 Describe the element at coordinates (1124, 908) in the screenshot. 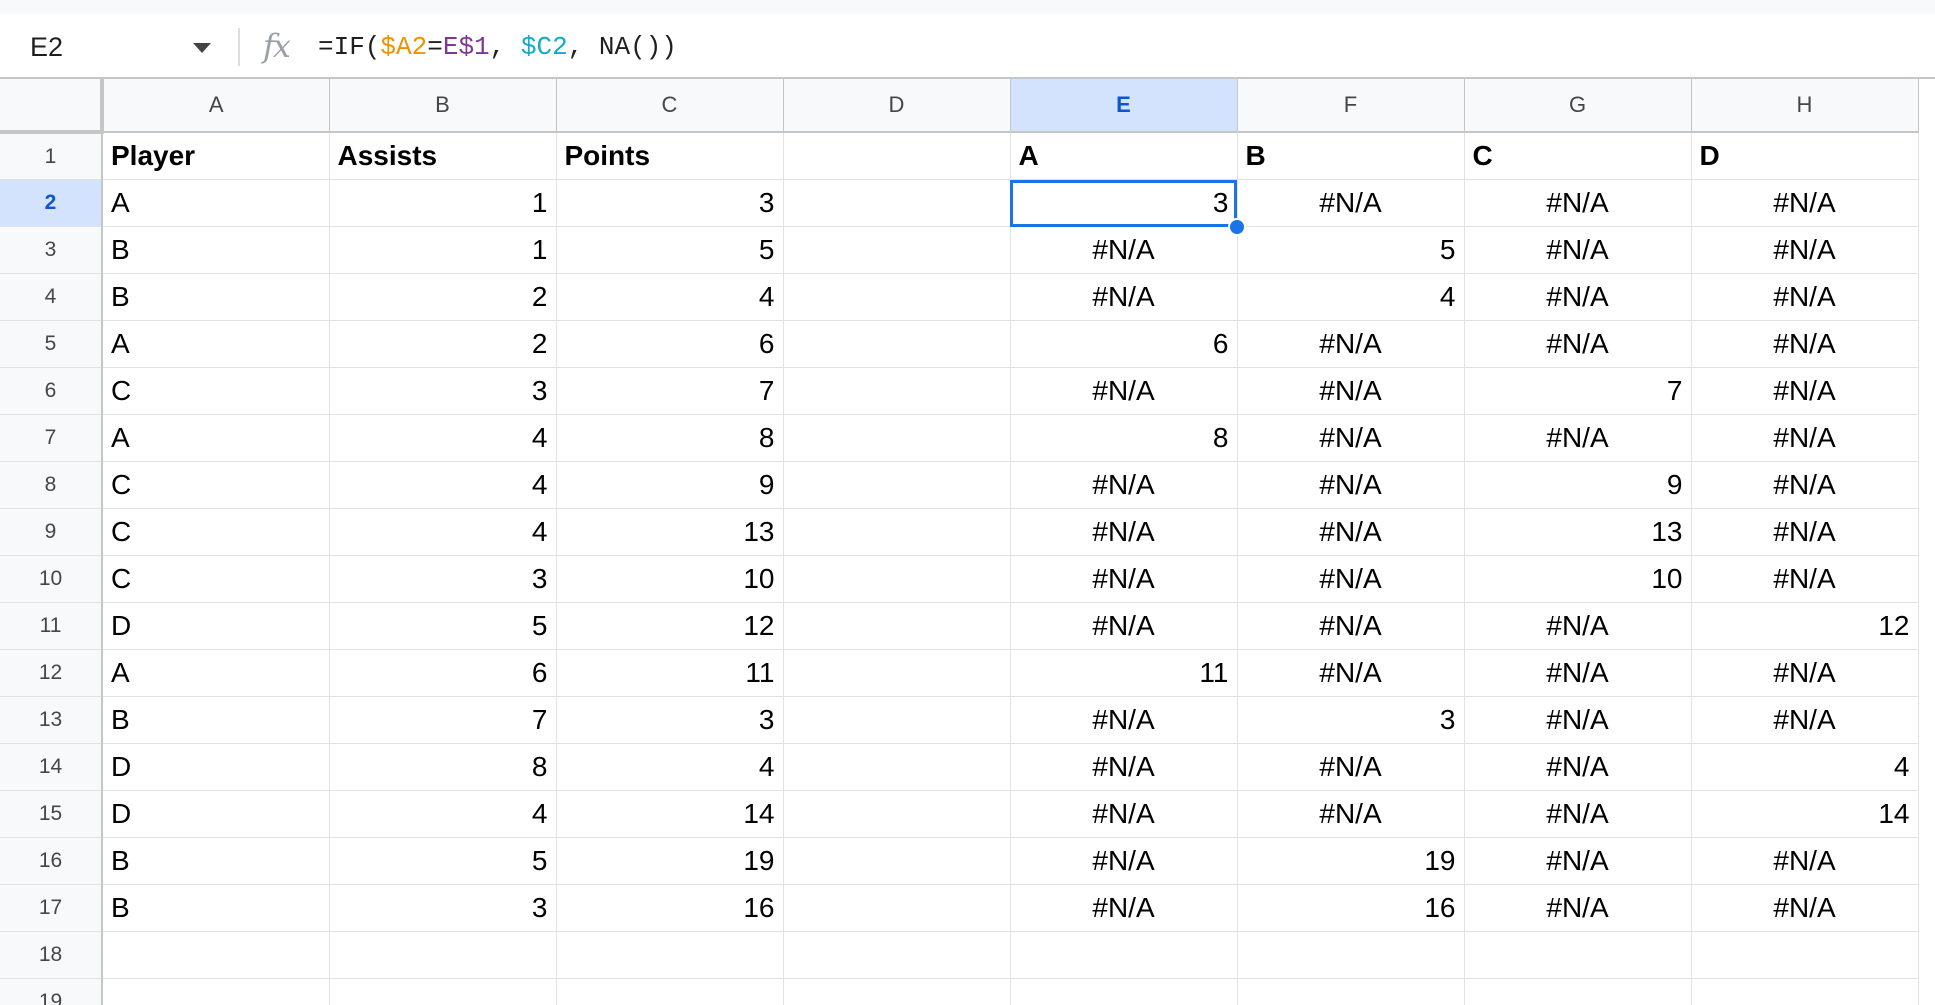

I see `cell-e17: #N/A` at that location.